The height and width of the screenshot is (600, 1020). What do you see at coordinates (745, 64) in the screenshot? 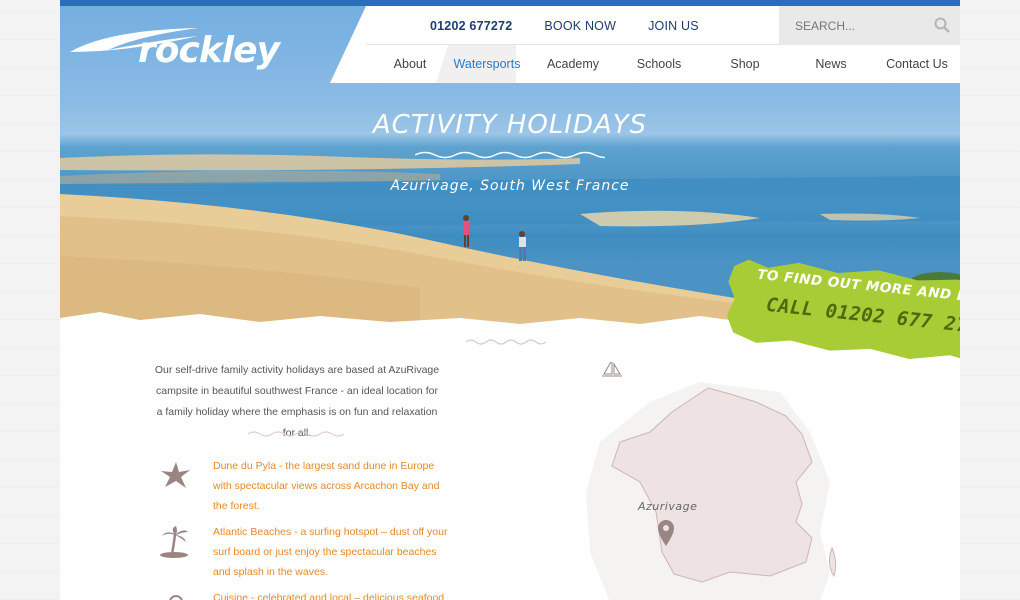
I see `nav-item-shop: Shop` at bounding box center [745, 64].